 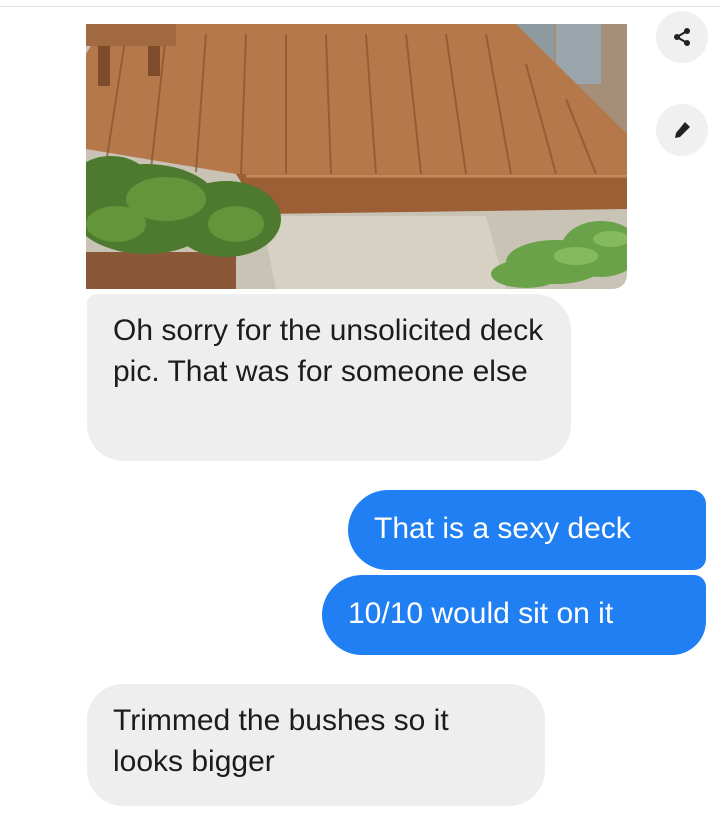 I want to click on edit-button, so click(x=682, y=130).